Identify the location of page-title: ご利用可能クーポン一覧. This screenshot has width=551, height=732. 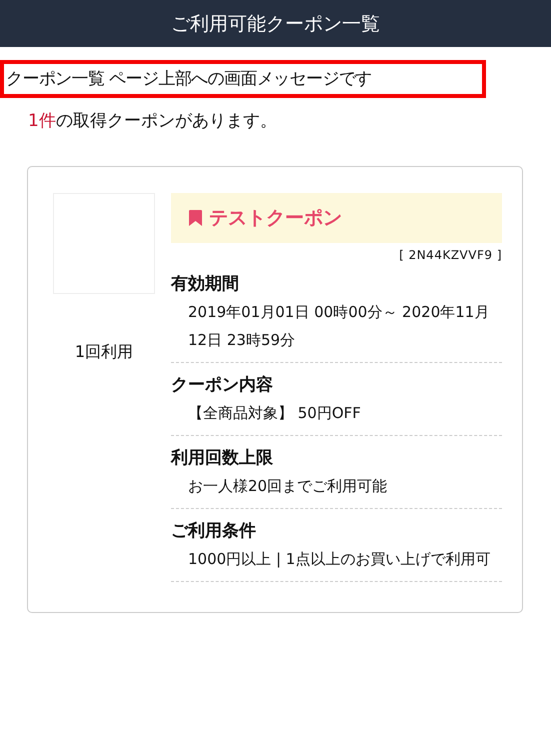
(275, 24).